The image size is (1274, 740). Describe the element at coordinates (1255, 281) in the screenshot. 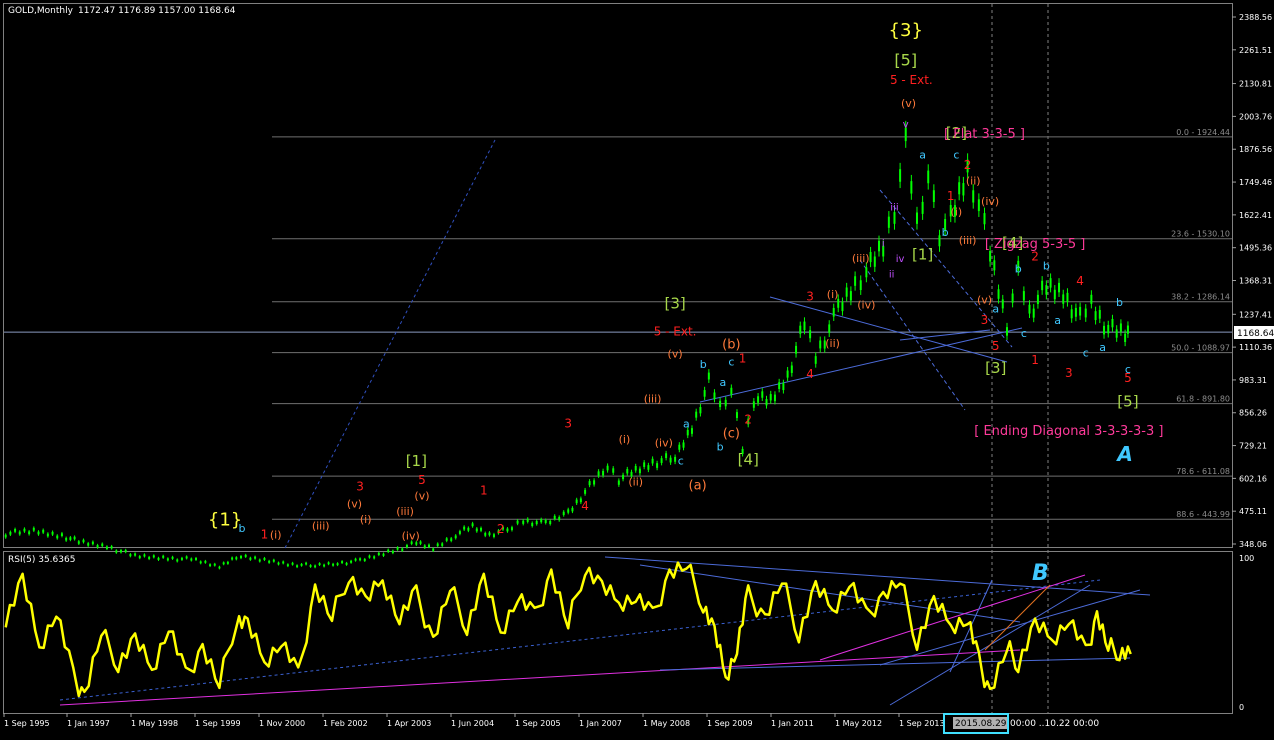

I see `price-tick-label: 1368.31` at that location.